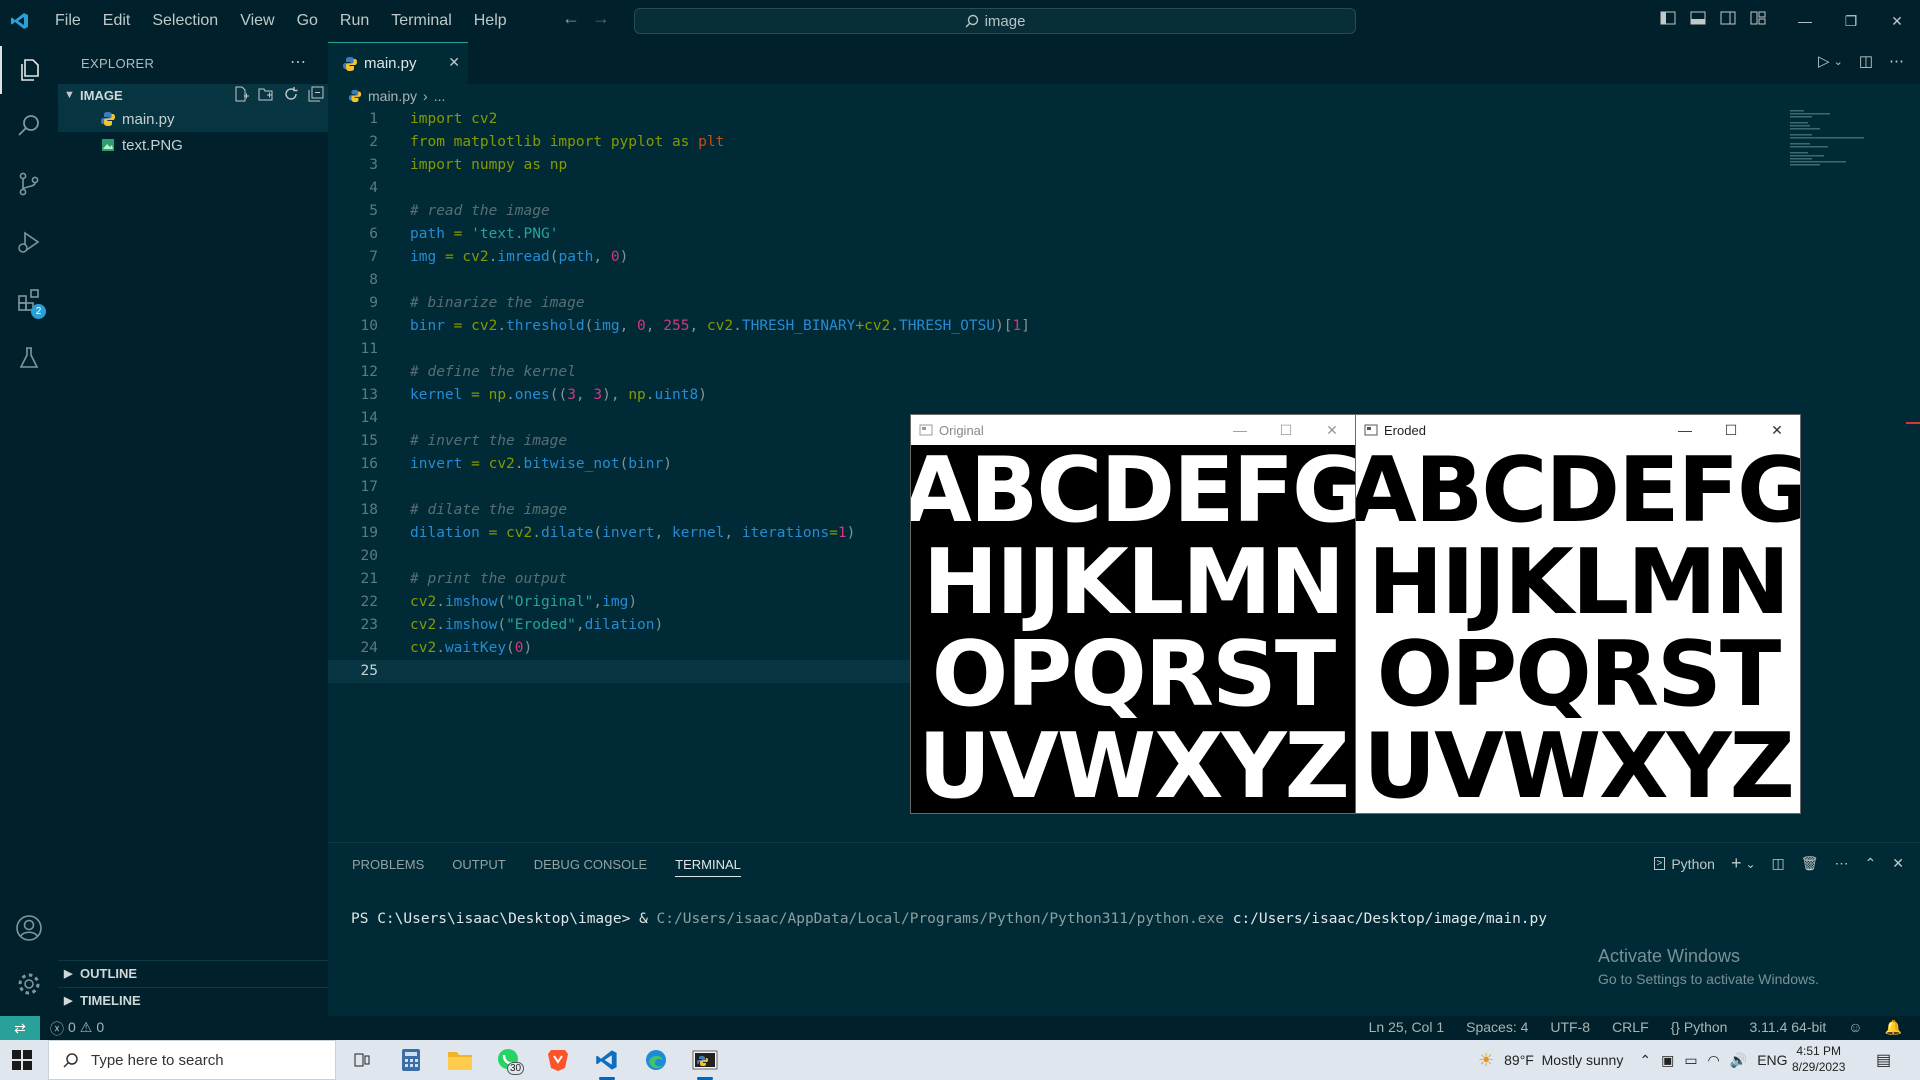 The image size is (1920, 1080). Describe the element at coordinates (1840, 138) in the screenshot. I see `minimap` at that location.